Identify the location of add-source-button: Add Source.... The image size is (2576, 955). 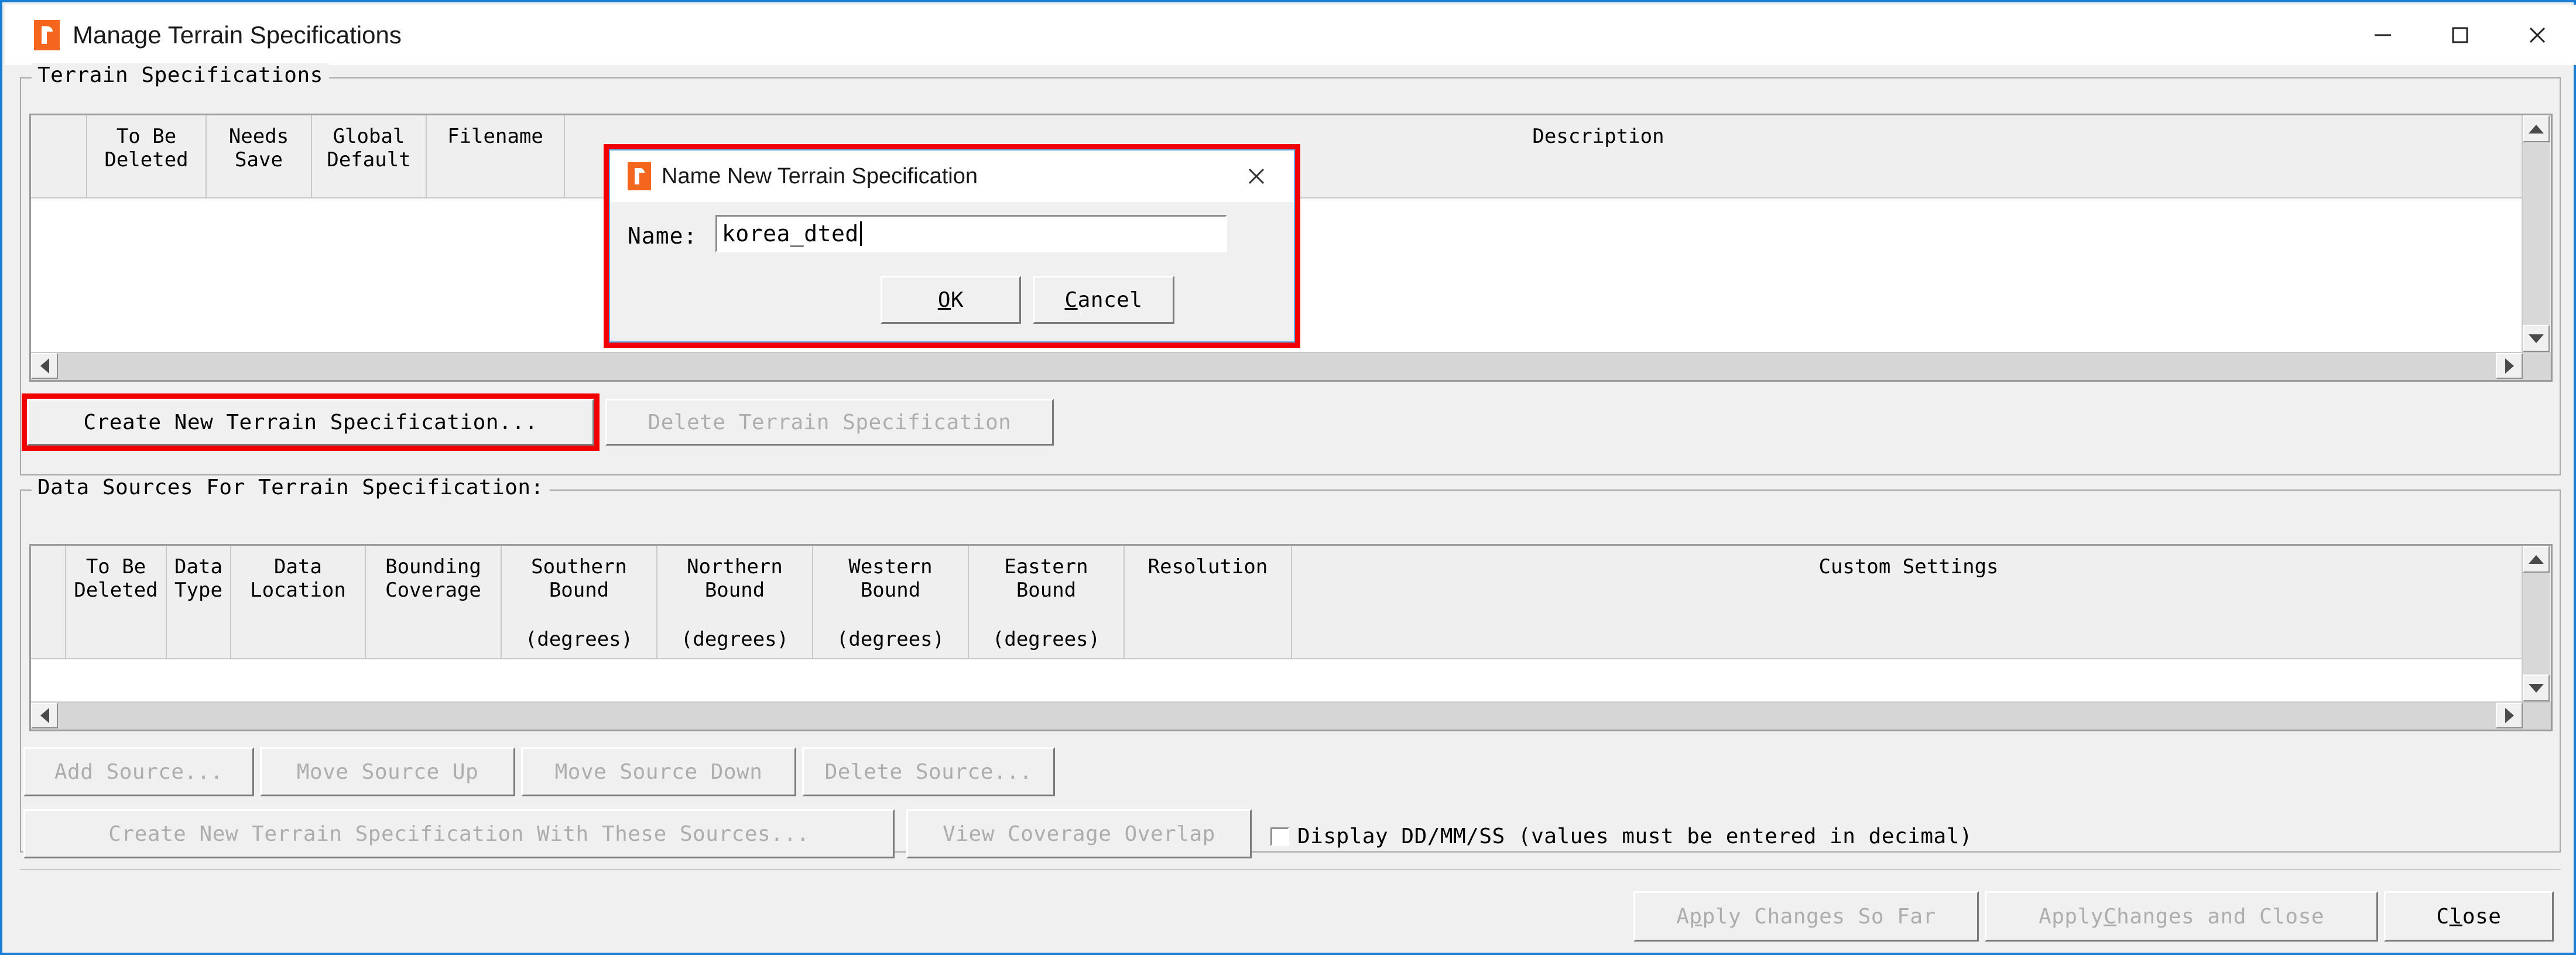
(138, 771).